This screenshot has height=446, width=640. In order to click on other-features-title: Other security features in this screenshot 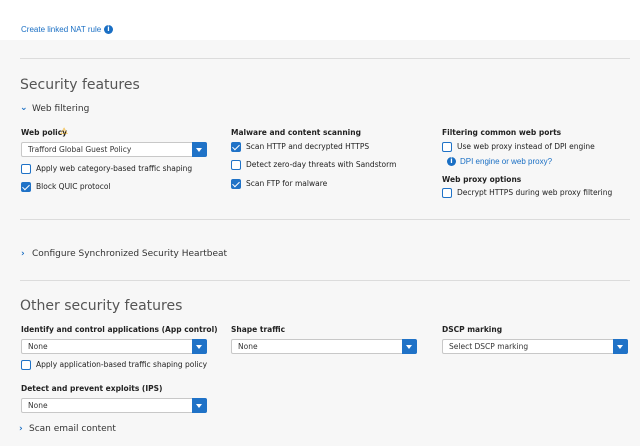, I will do `click(101, 306)`.